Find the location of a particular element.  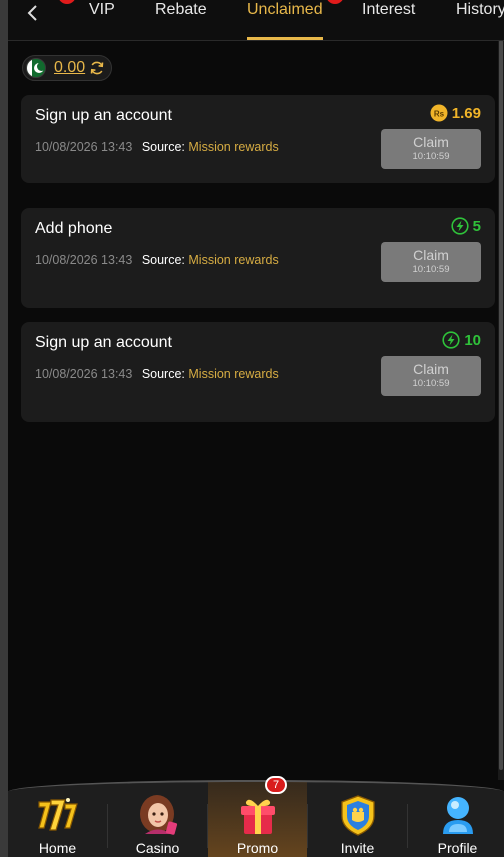

nav-home: Home is located at coordinates (57, 819).